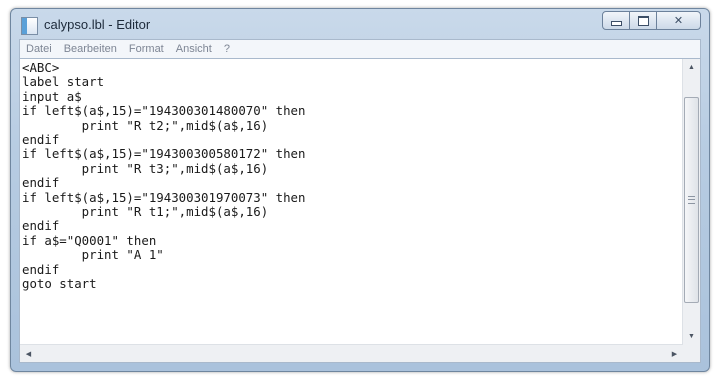 The width and height of the screenshot is (718, 378). Describe the element at coordinates (351, 353) in the screenshot. I see `horizontal-scrollbar: ◀ ▶` at that location.